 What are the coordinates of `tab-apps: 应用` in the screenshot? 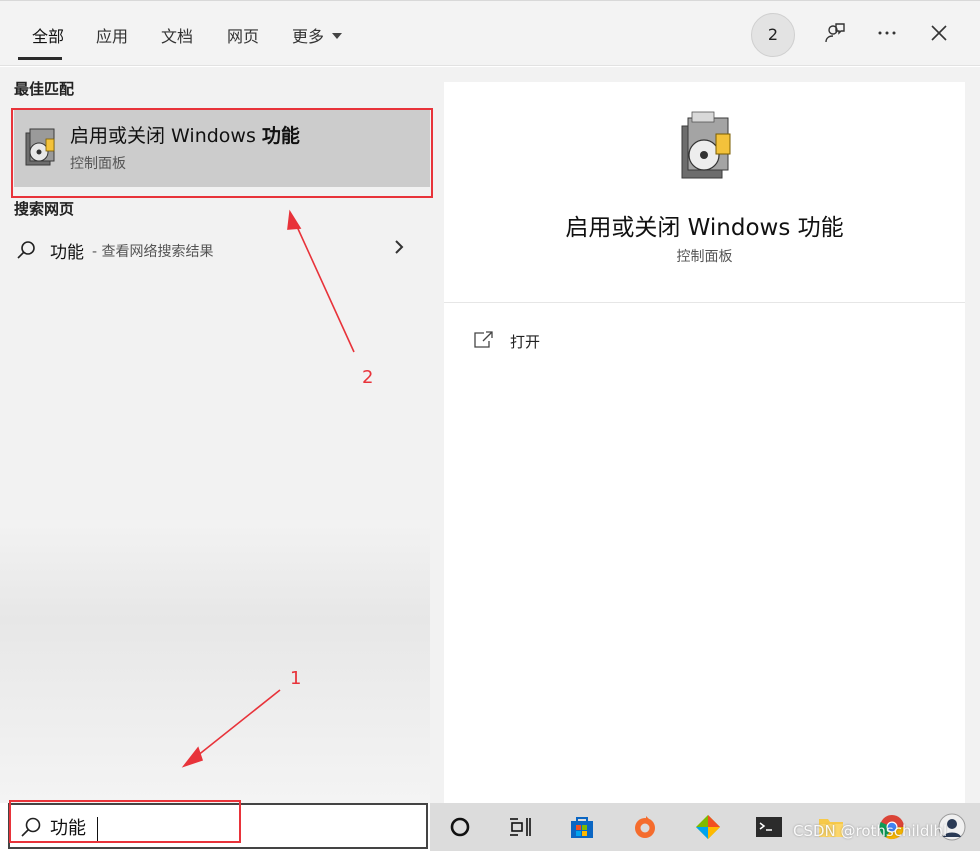 It's located at (112, 35).